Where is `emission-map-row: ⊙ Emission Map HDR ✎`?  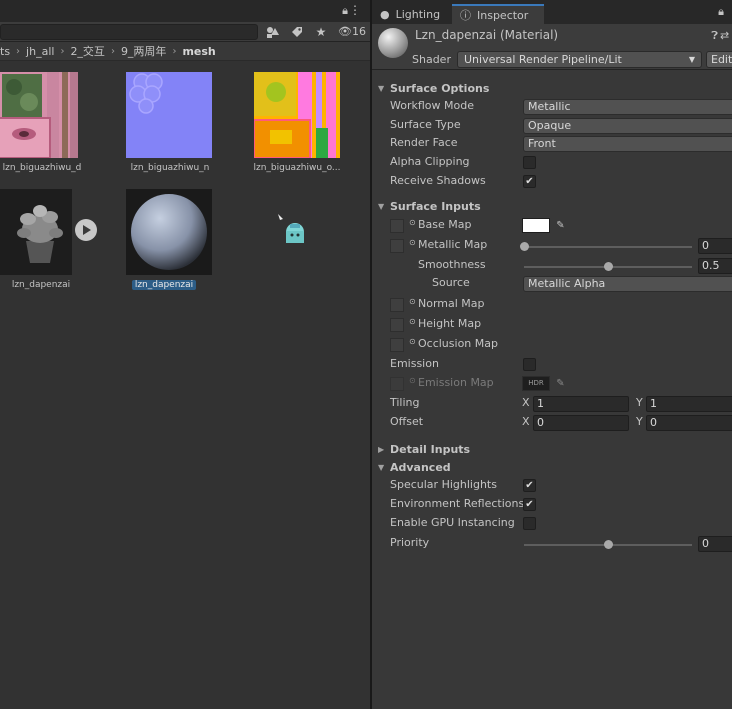 emission-map-row: ⊙ Emission Map HDR ✎ is located at coordinates (552, 384).